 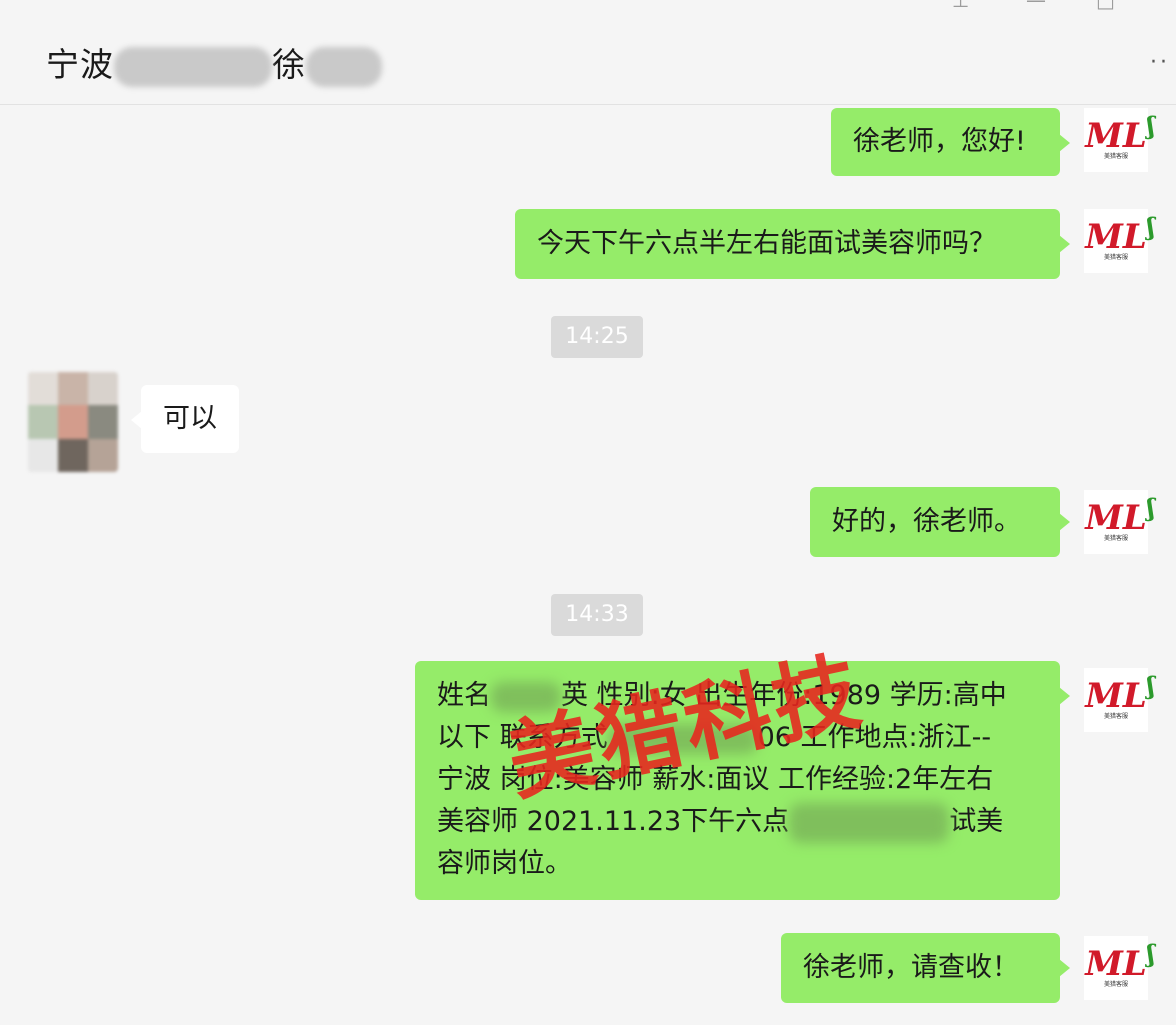 I want to click on message-bubble-sent: 今天下午六点半左右能面试美容师吗？, so click(x=792, y=244).